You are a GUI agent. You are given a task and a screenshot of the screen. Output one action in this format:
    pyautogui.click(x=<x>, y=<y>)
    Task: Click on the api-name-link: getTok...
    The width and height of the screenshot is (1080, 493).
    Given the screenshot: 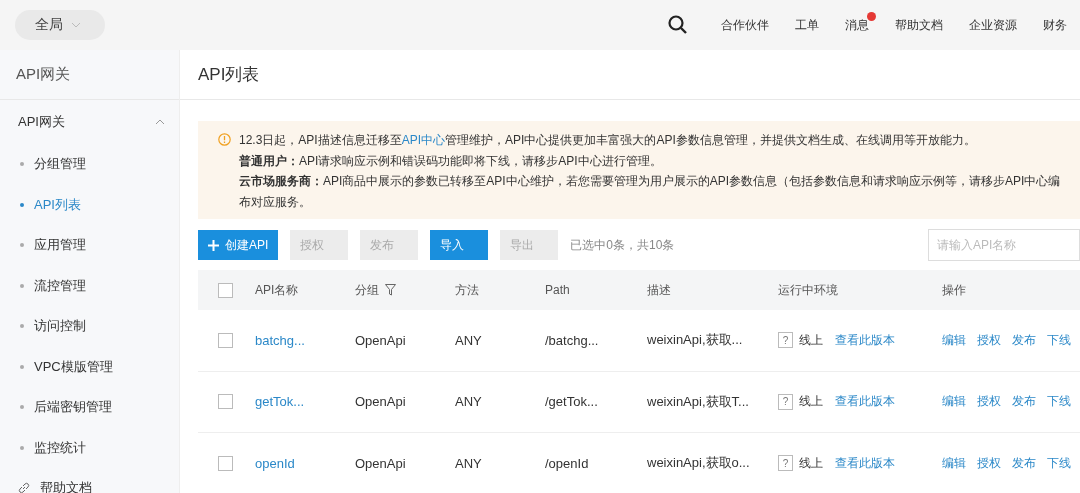 What is the action you would take?
    pyautogui.click(x=280, y=402)
    